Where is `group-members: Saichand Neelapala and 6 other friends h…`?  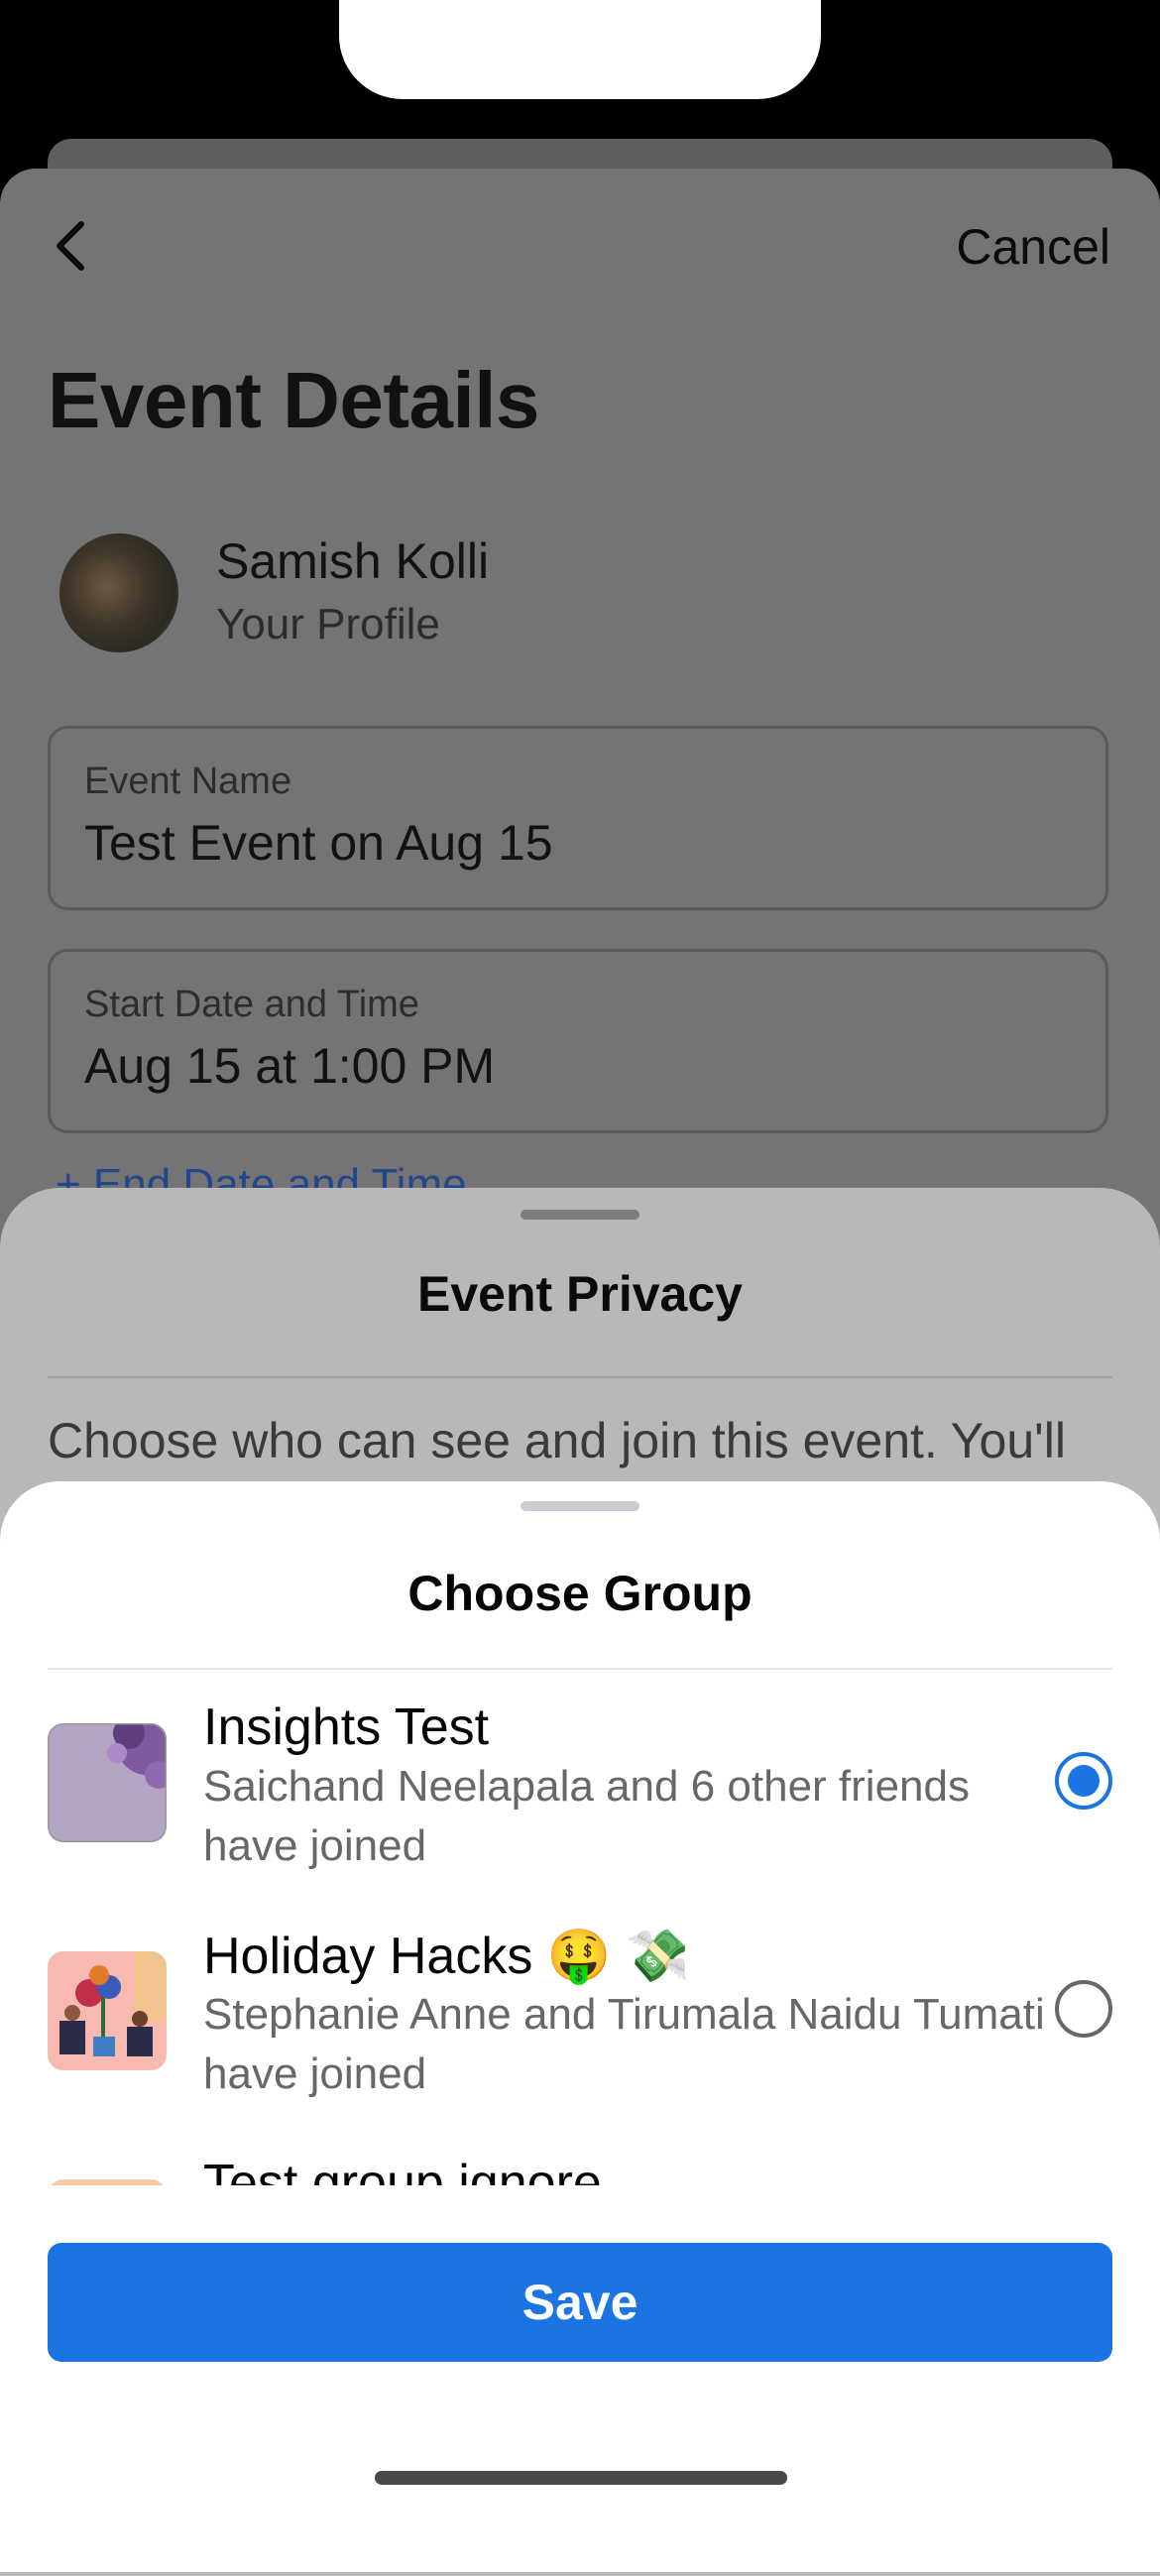
group-members: Saichand Neelapala and 6 other friends h… is located at coordinates (586, 1816).